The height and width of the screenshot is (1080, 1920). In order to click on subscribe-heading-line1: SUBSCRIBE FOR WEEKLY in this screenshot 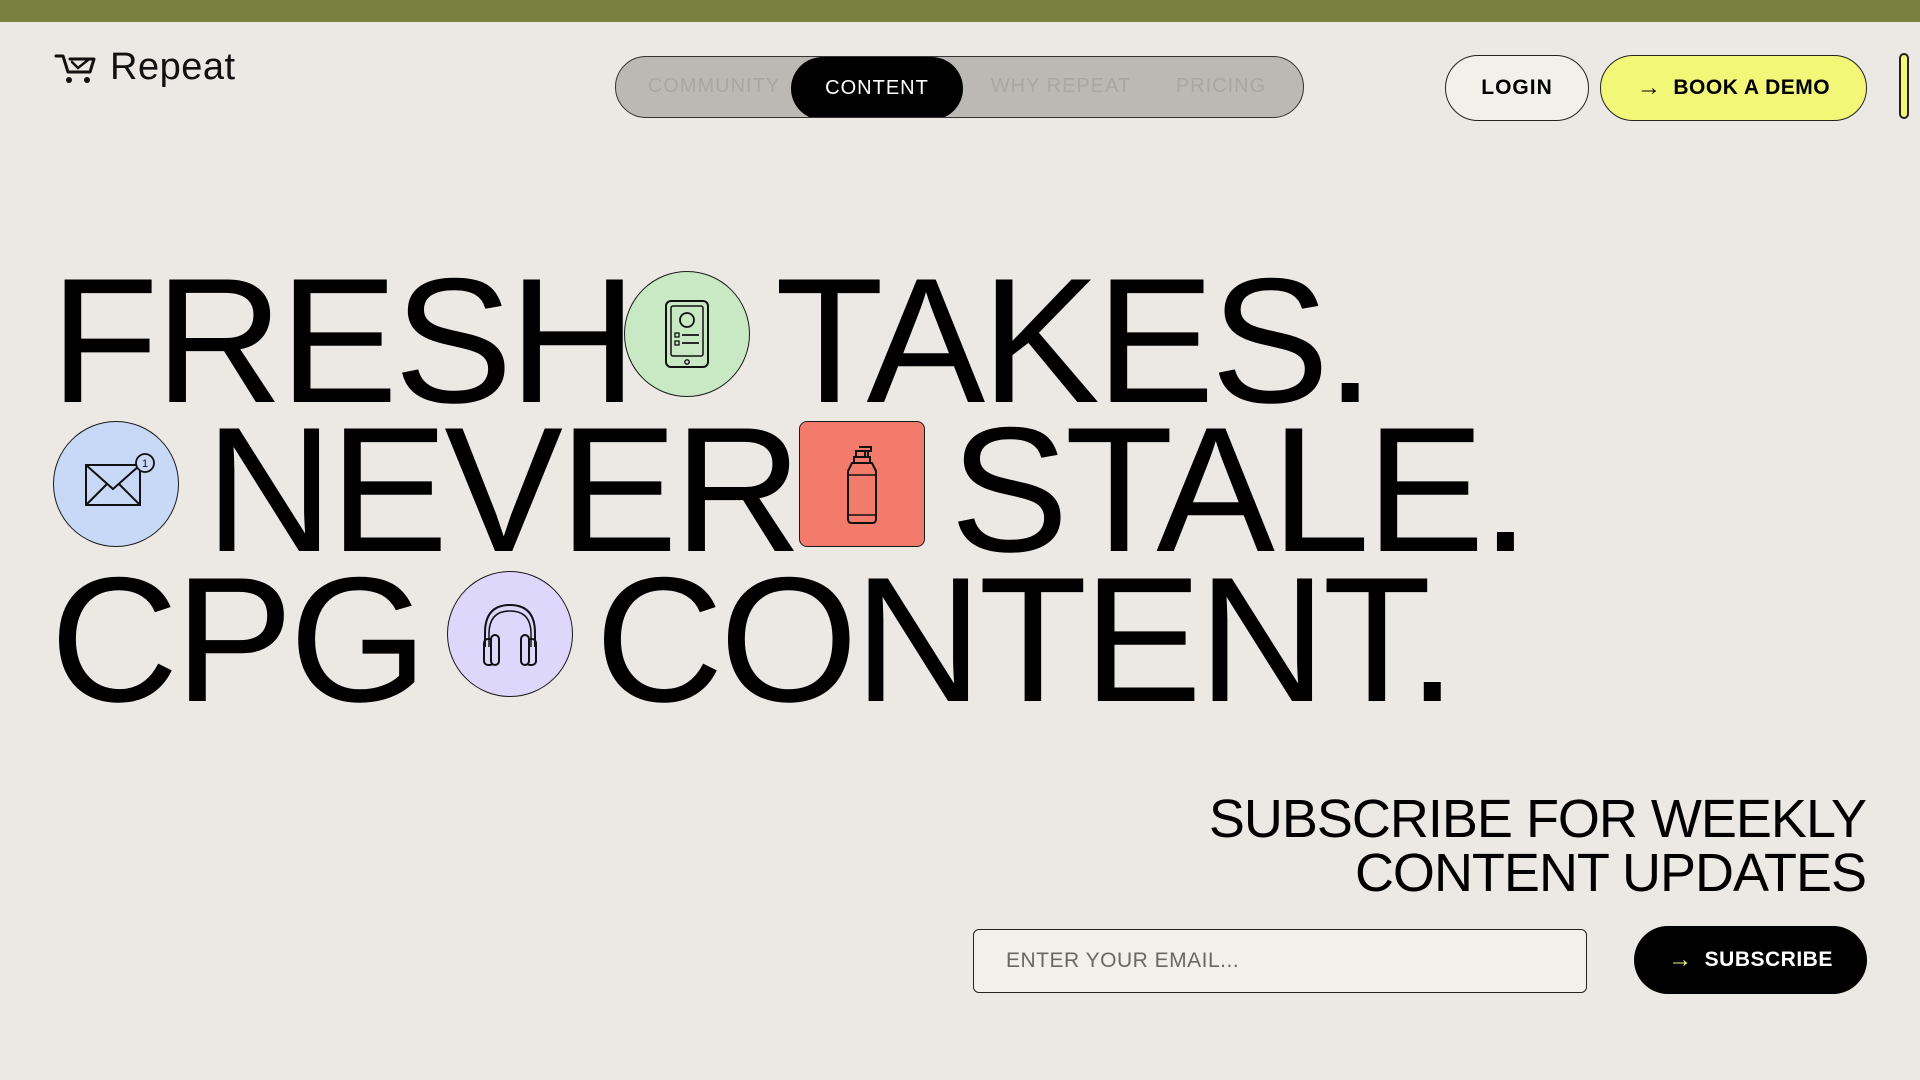, I will do `click(1537, 819)`.